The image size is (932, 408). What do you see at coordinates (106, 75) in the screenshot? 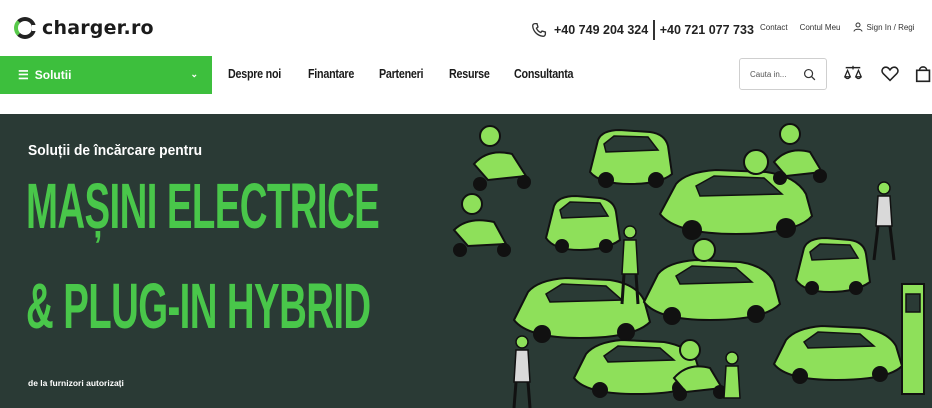
I see `solutii-dropdown: ☰ Solutii ⌄` at bounding box center [106, 75].